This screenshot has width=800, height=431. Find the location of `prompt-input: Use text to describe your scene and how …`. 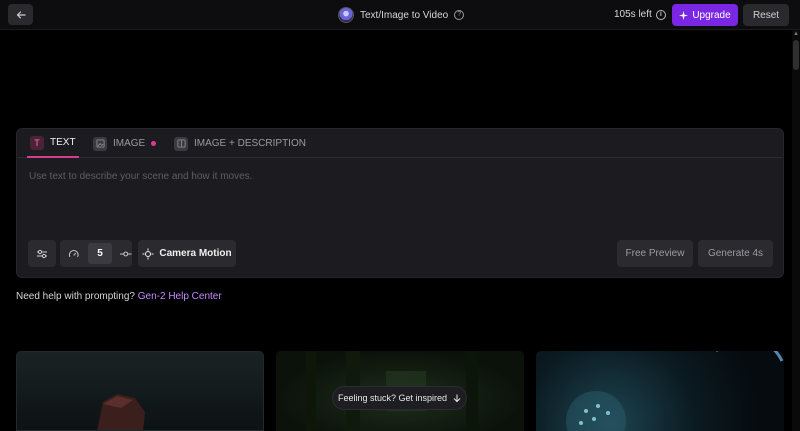

prompt-input: Use text to describe your scene and how … is located at coordinates (140, 176).